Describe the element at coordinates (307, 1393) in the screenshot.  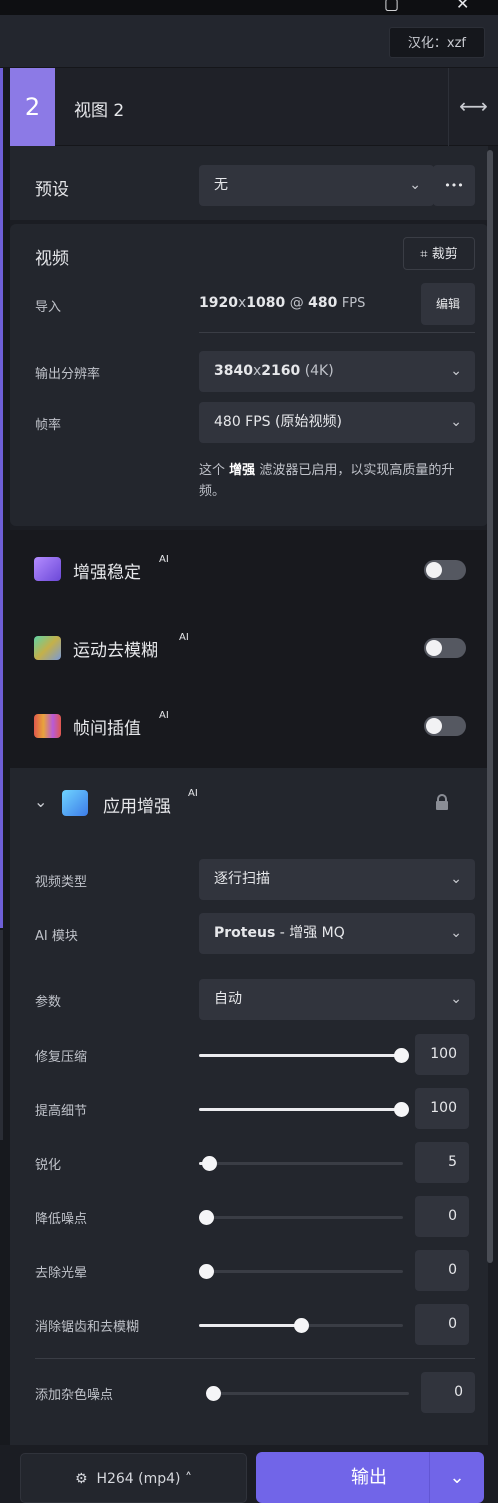
I see `grain-slider` at that location.